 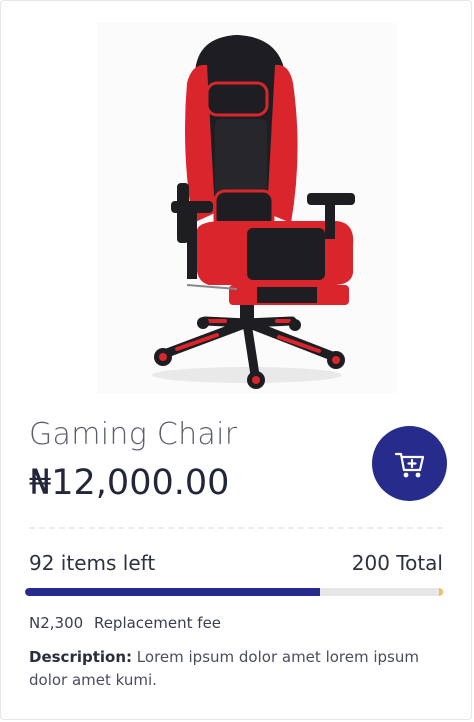 What do you see at coordinates (236, 528) in the screenshot?
I see `divider` at bounding box center [236, 528].